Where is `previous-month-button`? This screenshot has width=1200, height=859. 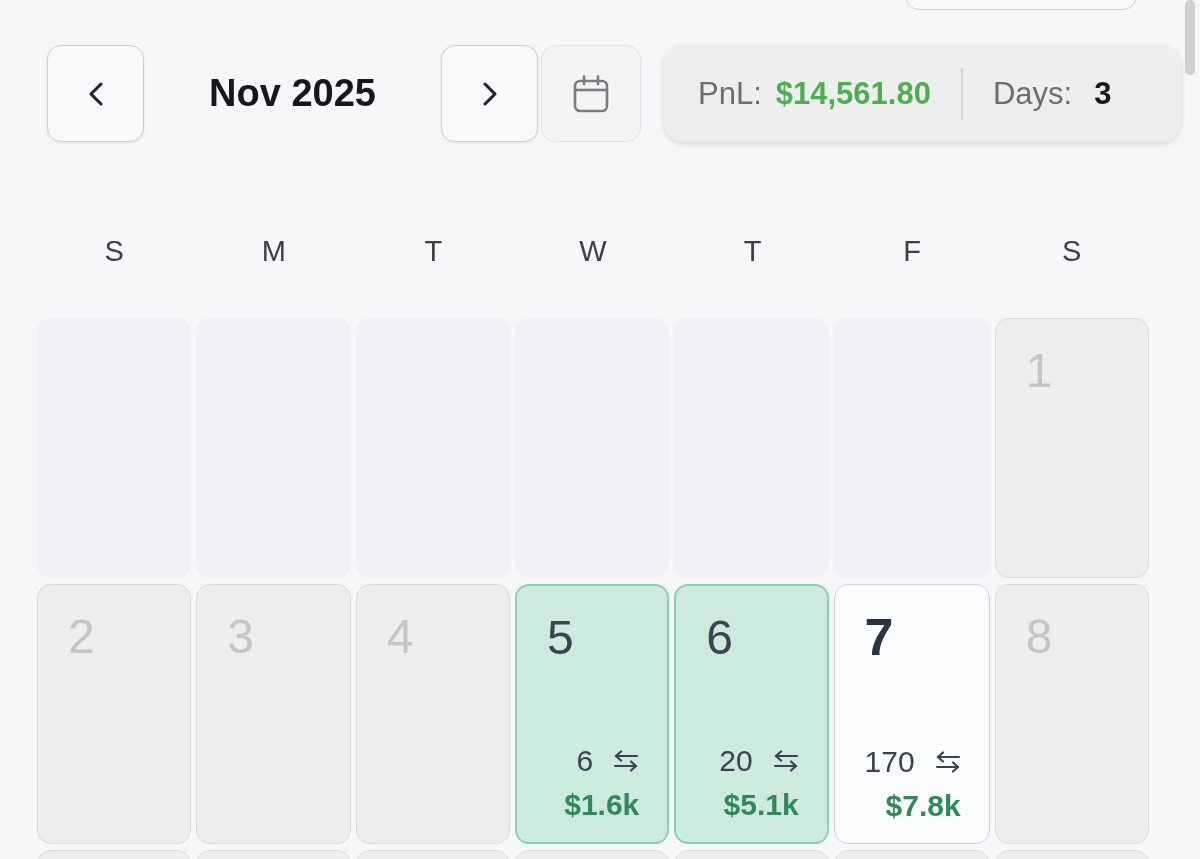 previous-month-button is located at coordinates (95, 93).